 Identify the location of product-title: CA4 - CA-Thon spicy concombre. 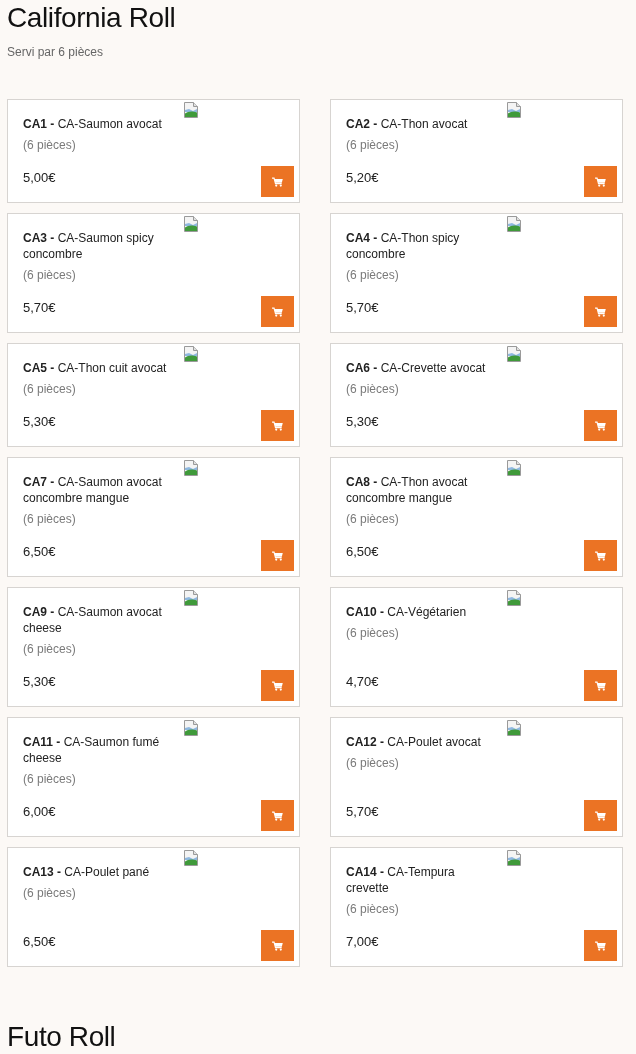
(403, 246).